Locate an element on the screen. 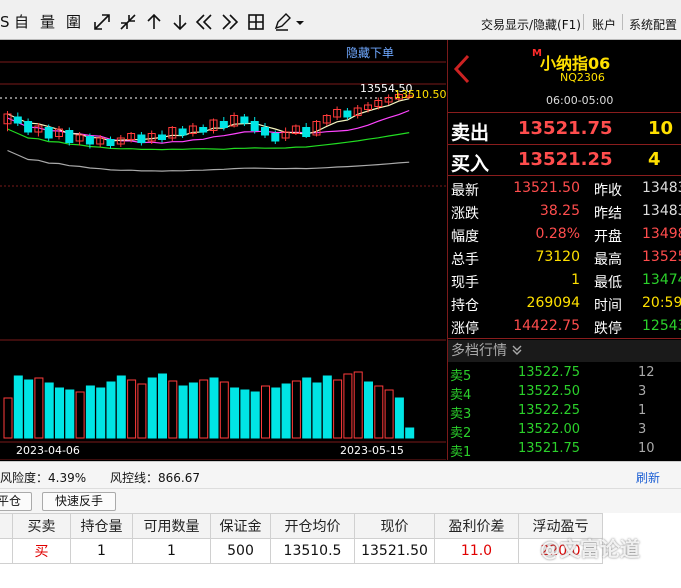 The height and width of the screenshot is (588, 681). refresh-button: 刷新 is located at coordinates (648, 477).